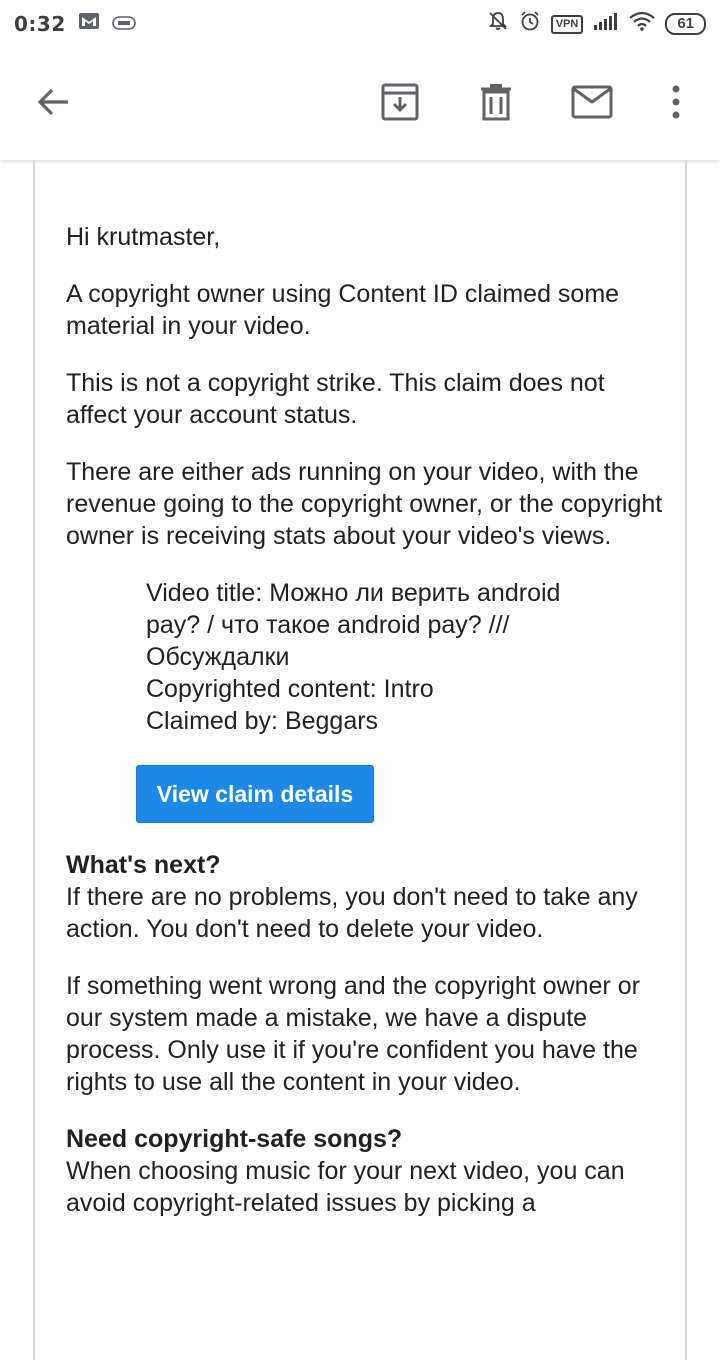 This screenshot has height=1360, width=720. Describe the element at coordinates (143, 865) in the screenshot. I see `whats-next-heading: What's next?` at that location.